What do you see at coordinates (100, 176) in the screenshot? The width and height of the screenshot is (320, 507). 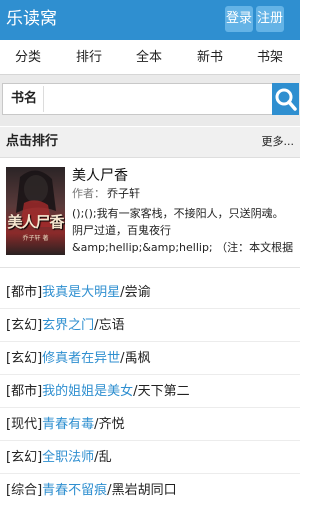 I see `book-title: 美人尸香` at bounding box center [100, 176].